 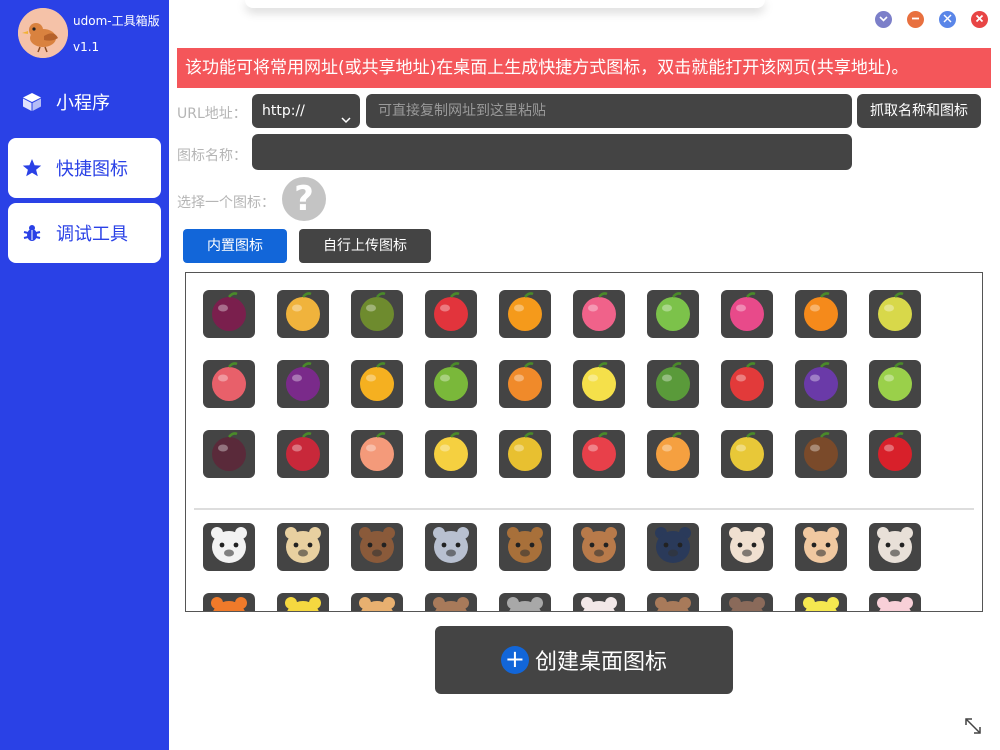 I want to click on app-name: udom-工具箱版, so click(x=116, y=21).